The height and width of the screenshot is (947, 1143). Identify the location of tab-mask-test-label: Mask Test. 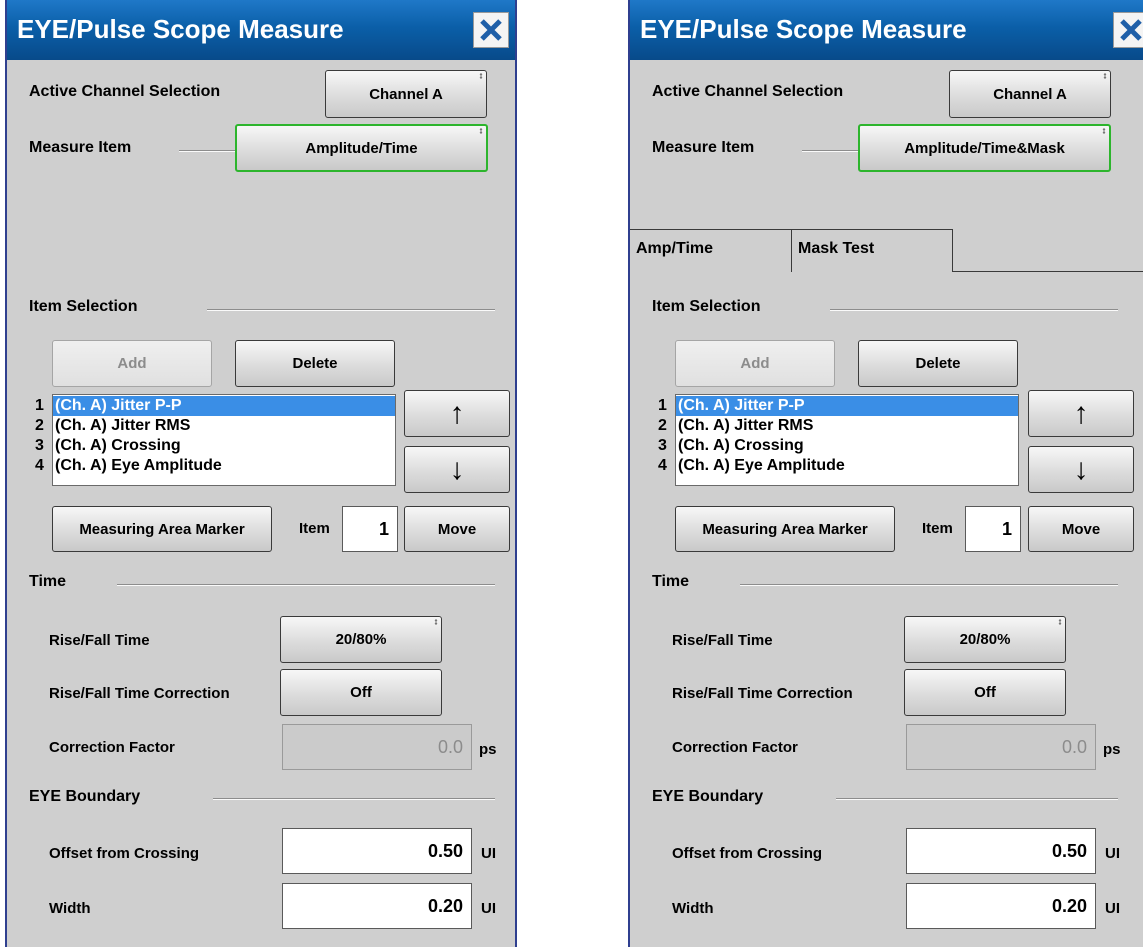
(836, 248).